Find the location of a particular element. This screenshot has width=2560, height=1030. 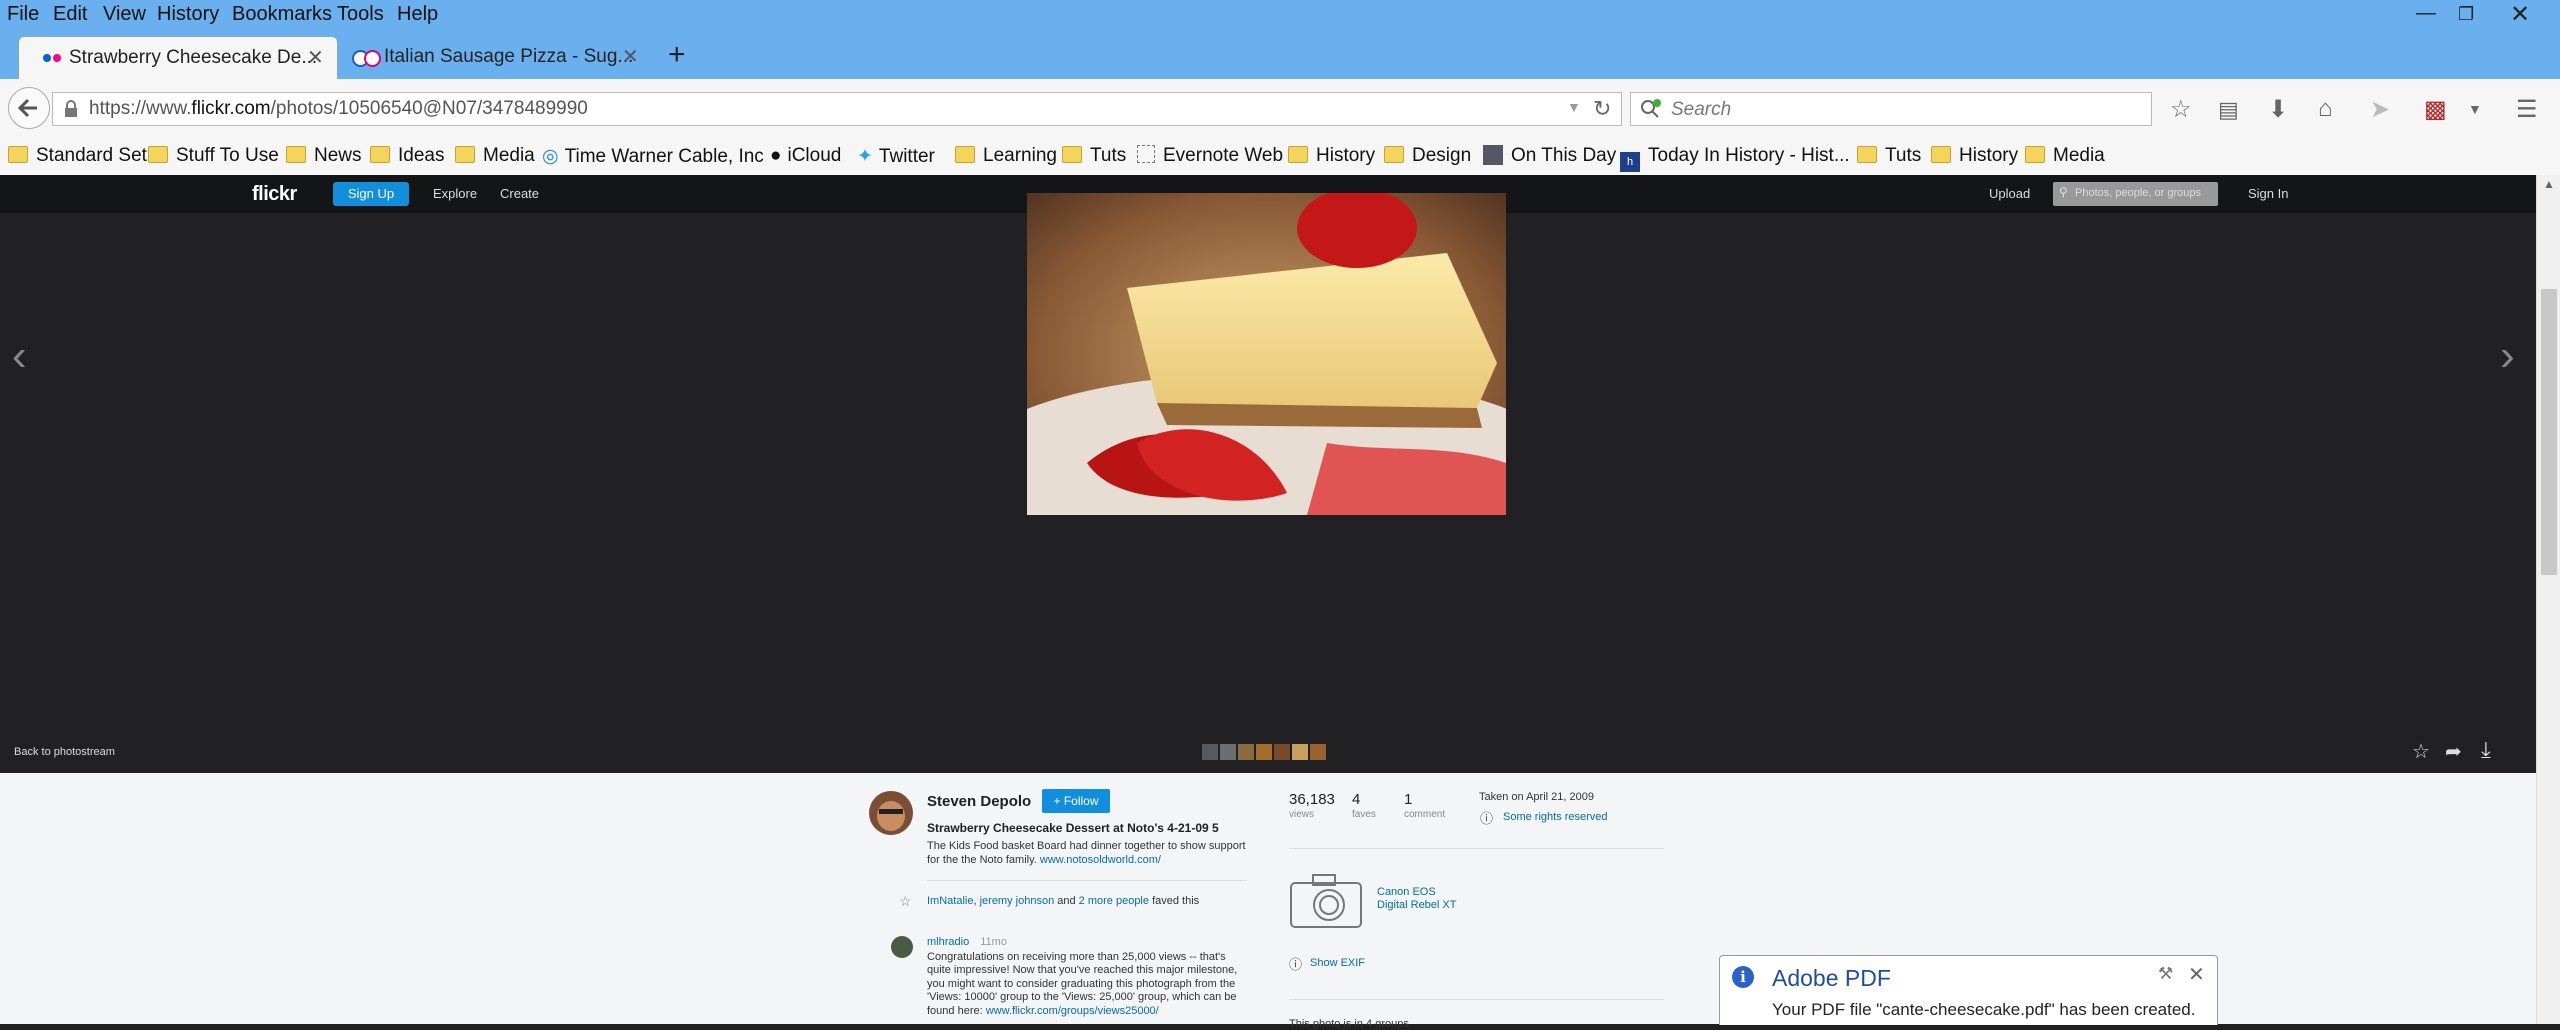

back-button is located at coordinates (29, 108).